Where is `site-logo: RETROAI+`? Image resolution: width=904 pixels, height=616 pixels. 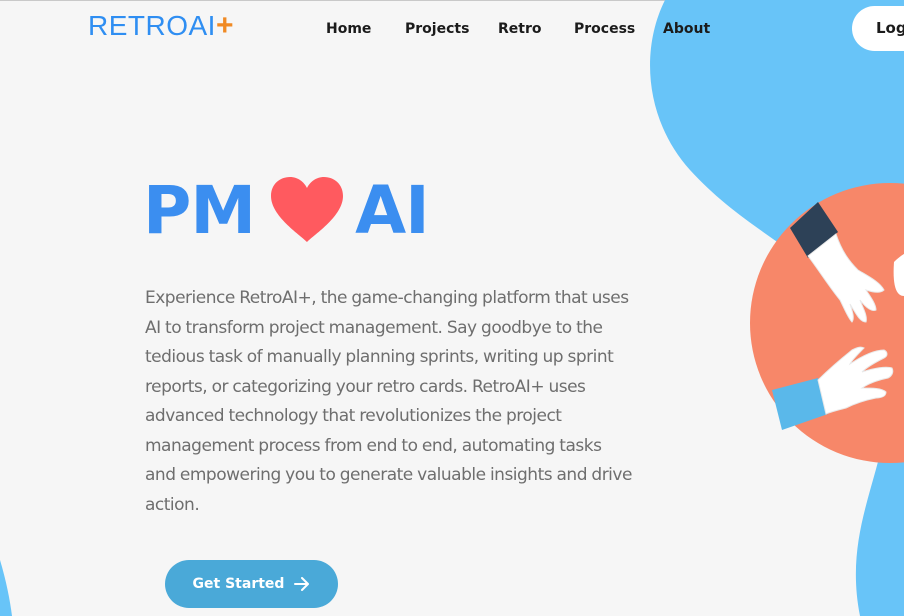 site-logo: RETROAI+ is located at coordinates (161, 26).